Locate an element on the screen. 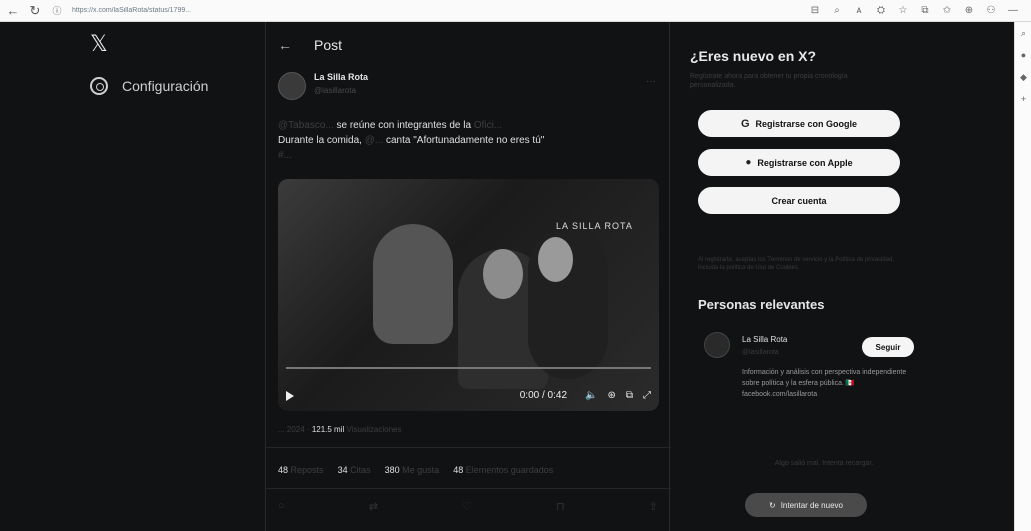 This screenshot has width=1031, height=531. share-icon: ⇪ is located at coordinates (653, 506).